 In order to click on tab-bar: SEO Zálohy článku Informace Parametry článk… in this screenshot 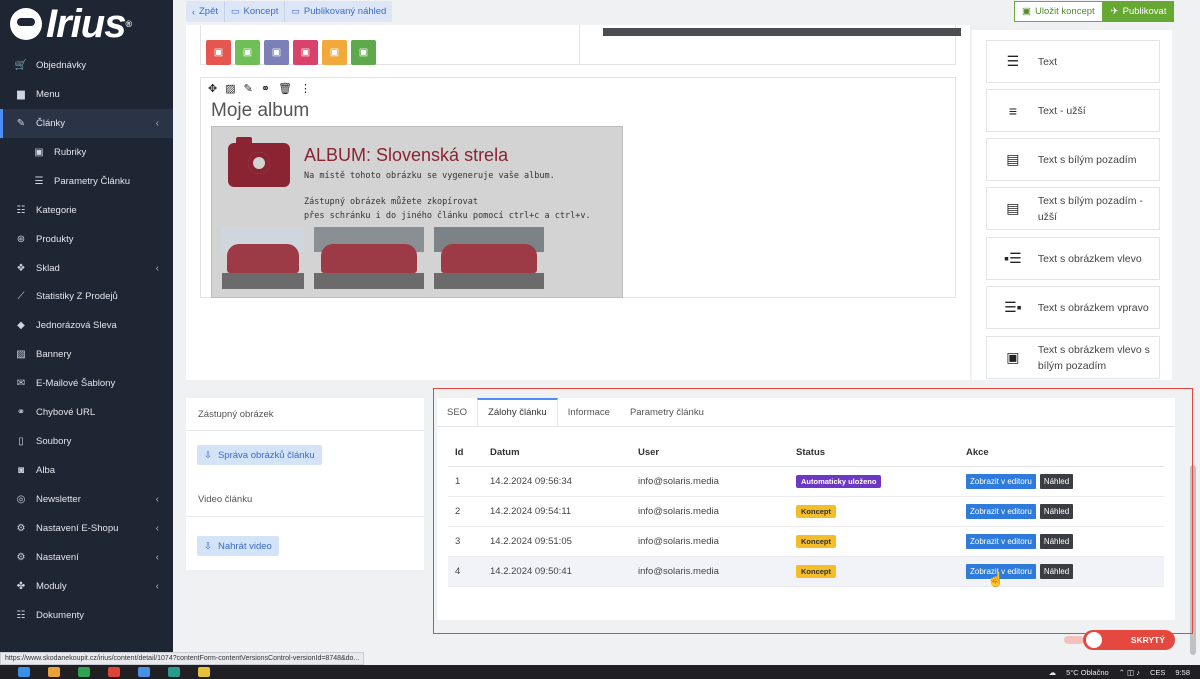, I will do `click(575, 412)`.